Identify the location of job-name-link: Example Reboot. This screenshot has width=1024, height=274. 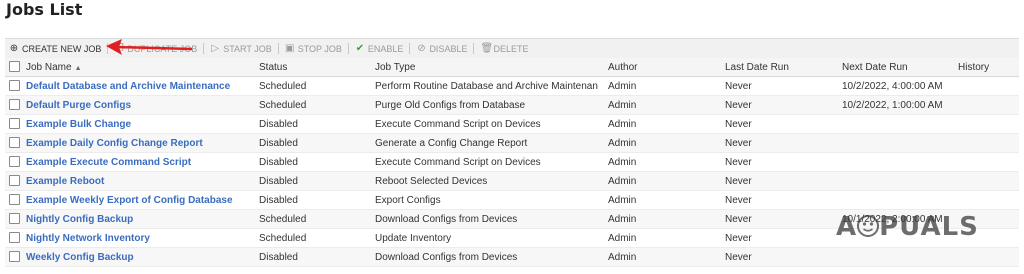
(65, 181).